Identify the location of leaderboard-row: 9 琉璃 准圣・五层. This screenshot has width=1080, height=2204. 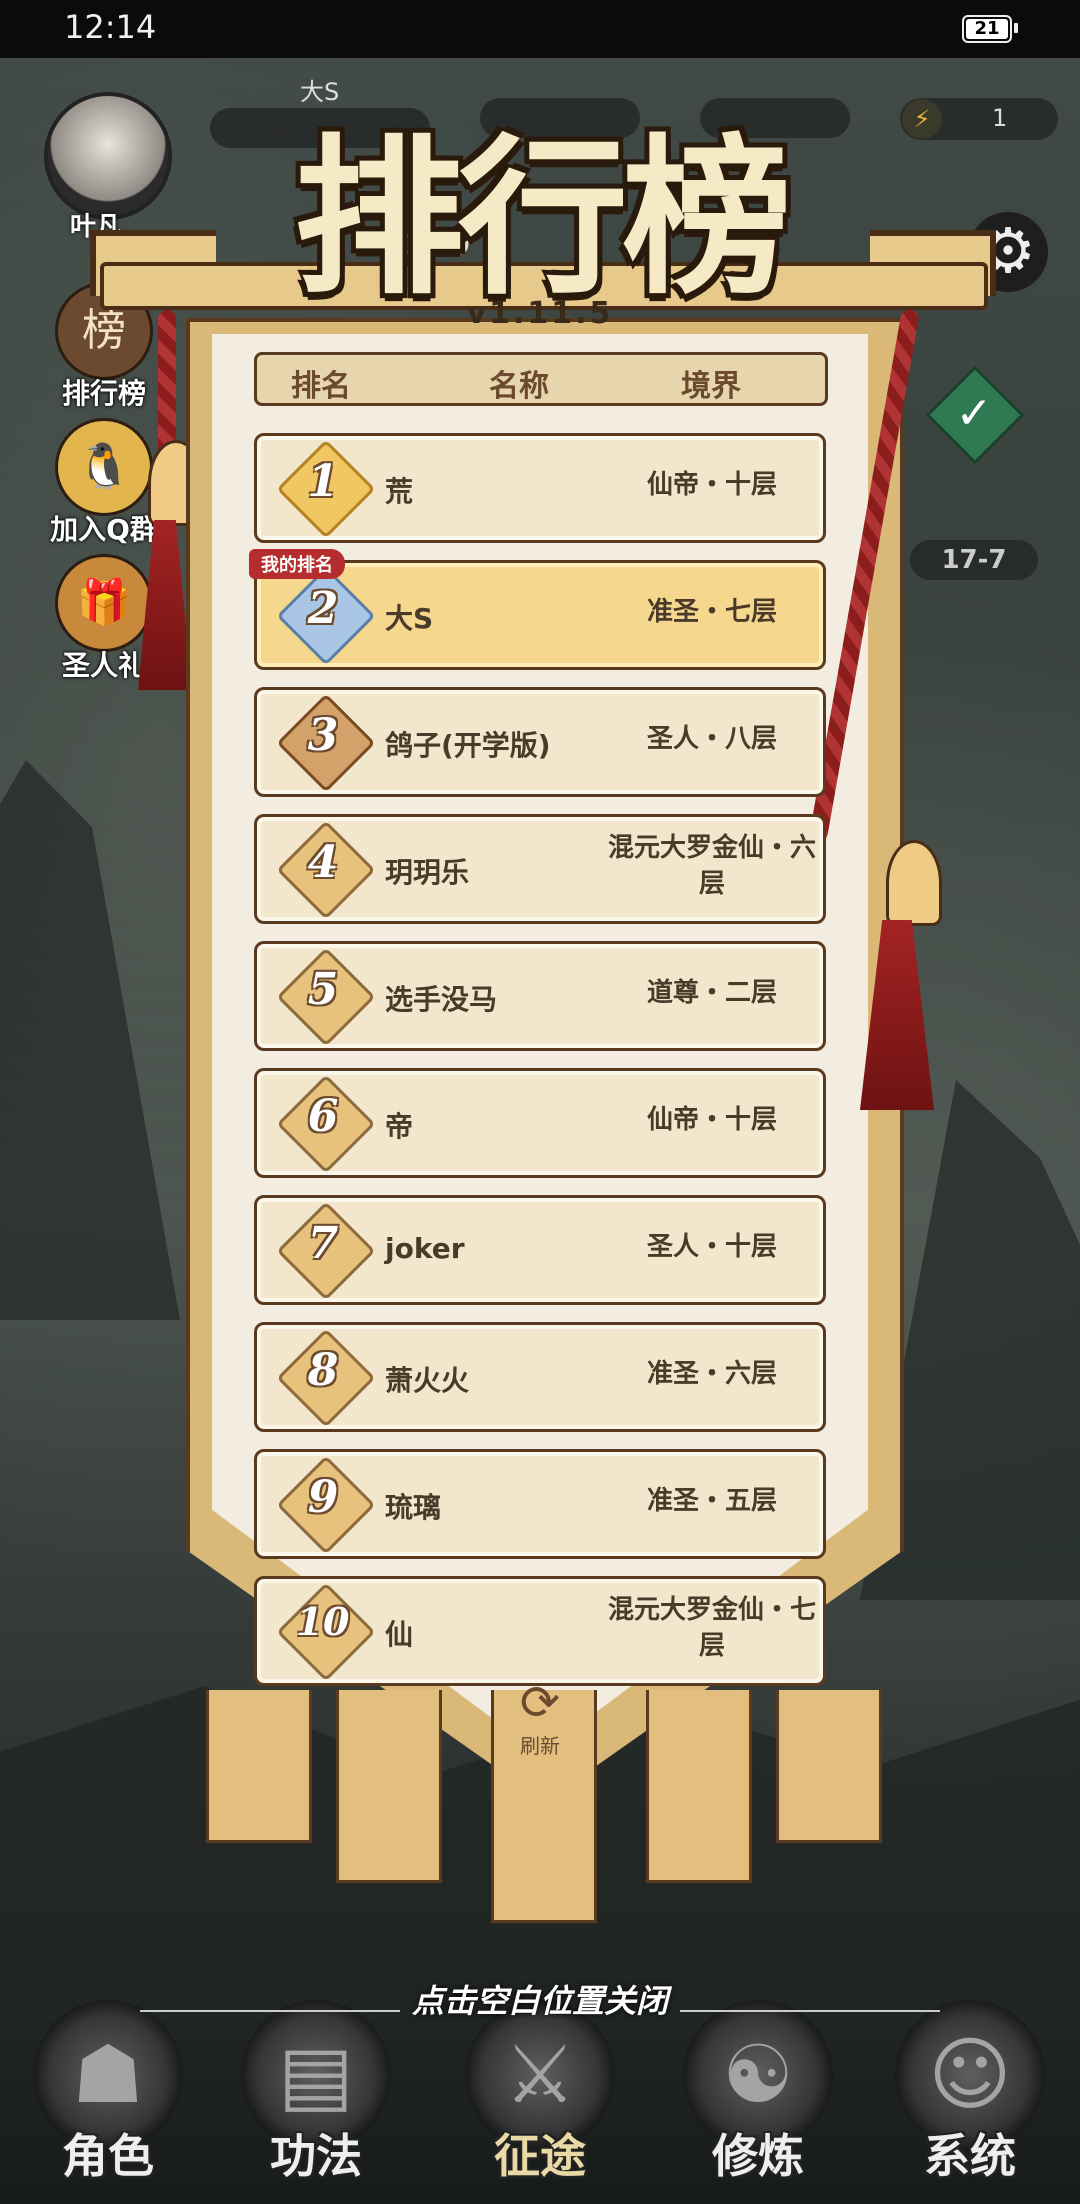
(540, 1504).